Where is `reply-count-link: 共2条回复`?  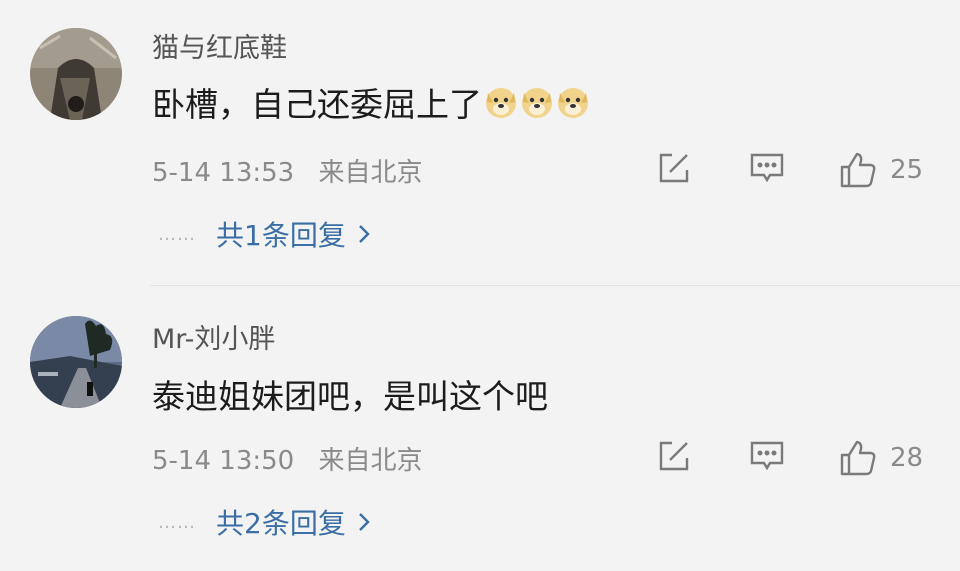 reply-count-link: 共2条回复 is located at coordinates (281, 522).